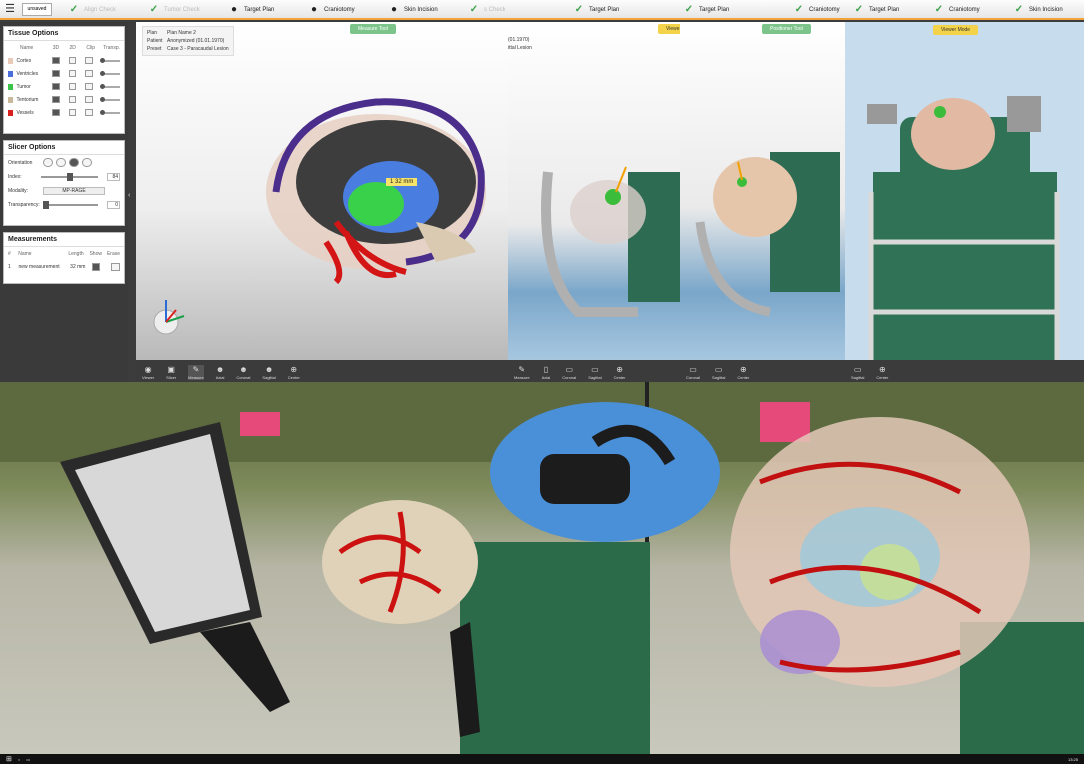  I want to click on measurement-row: 1 new measurement 32 mm, so click(64, 266).